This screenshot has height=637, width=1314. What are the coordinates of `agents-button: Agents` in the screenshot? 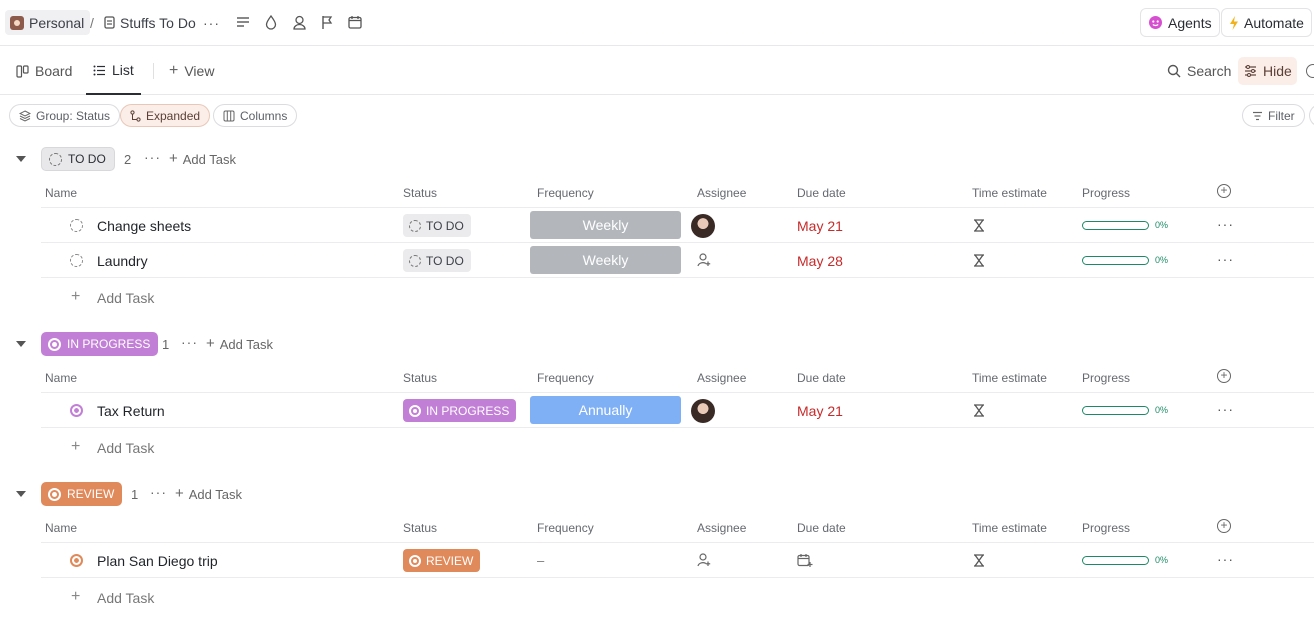 It's located at (1180, 22).